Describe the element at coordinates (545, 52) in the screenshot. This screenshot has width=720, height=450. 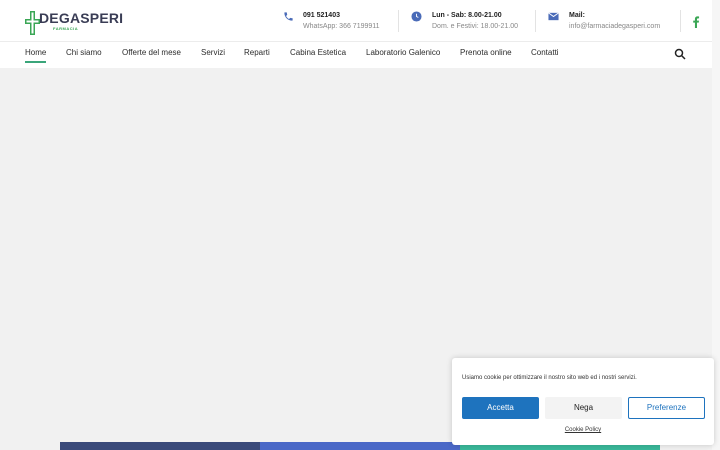
I see `nav-item-contatti: Contatti` at that location.